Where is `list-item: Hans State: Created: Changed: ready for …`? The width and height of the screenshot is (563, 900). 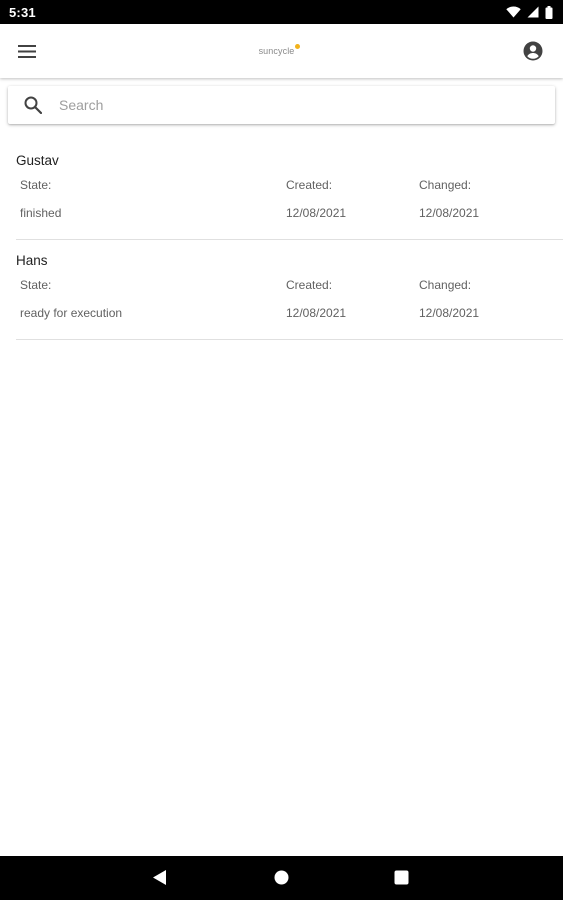
list-item: Hans State: Created: Changed: ready for … is located at coordinates (289, 290).